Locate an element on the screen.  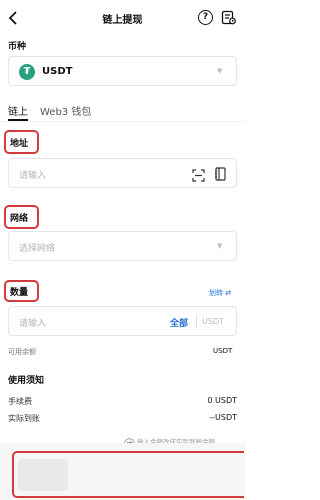
available-balance-value: USDT is located at coordinates (223, 351).